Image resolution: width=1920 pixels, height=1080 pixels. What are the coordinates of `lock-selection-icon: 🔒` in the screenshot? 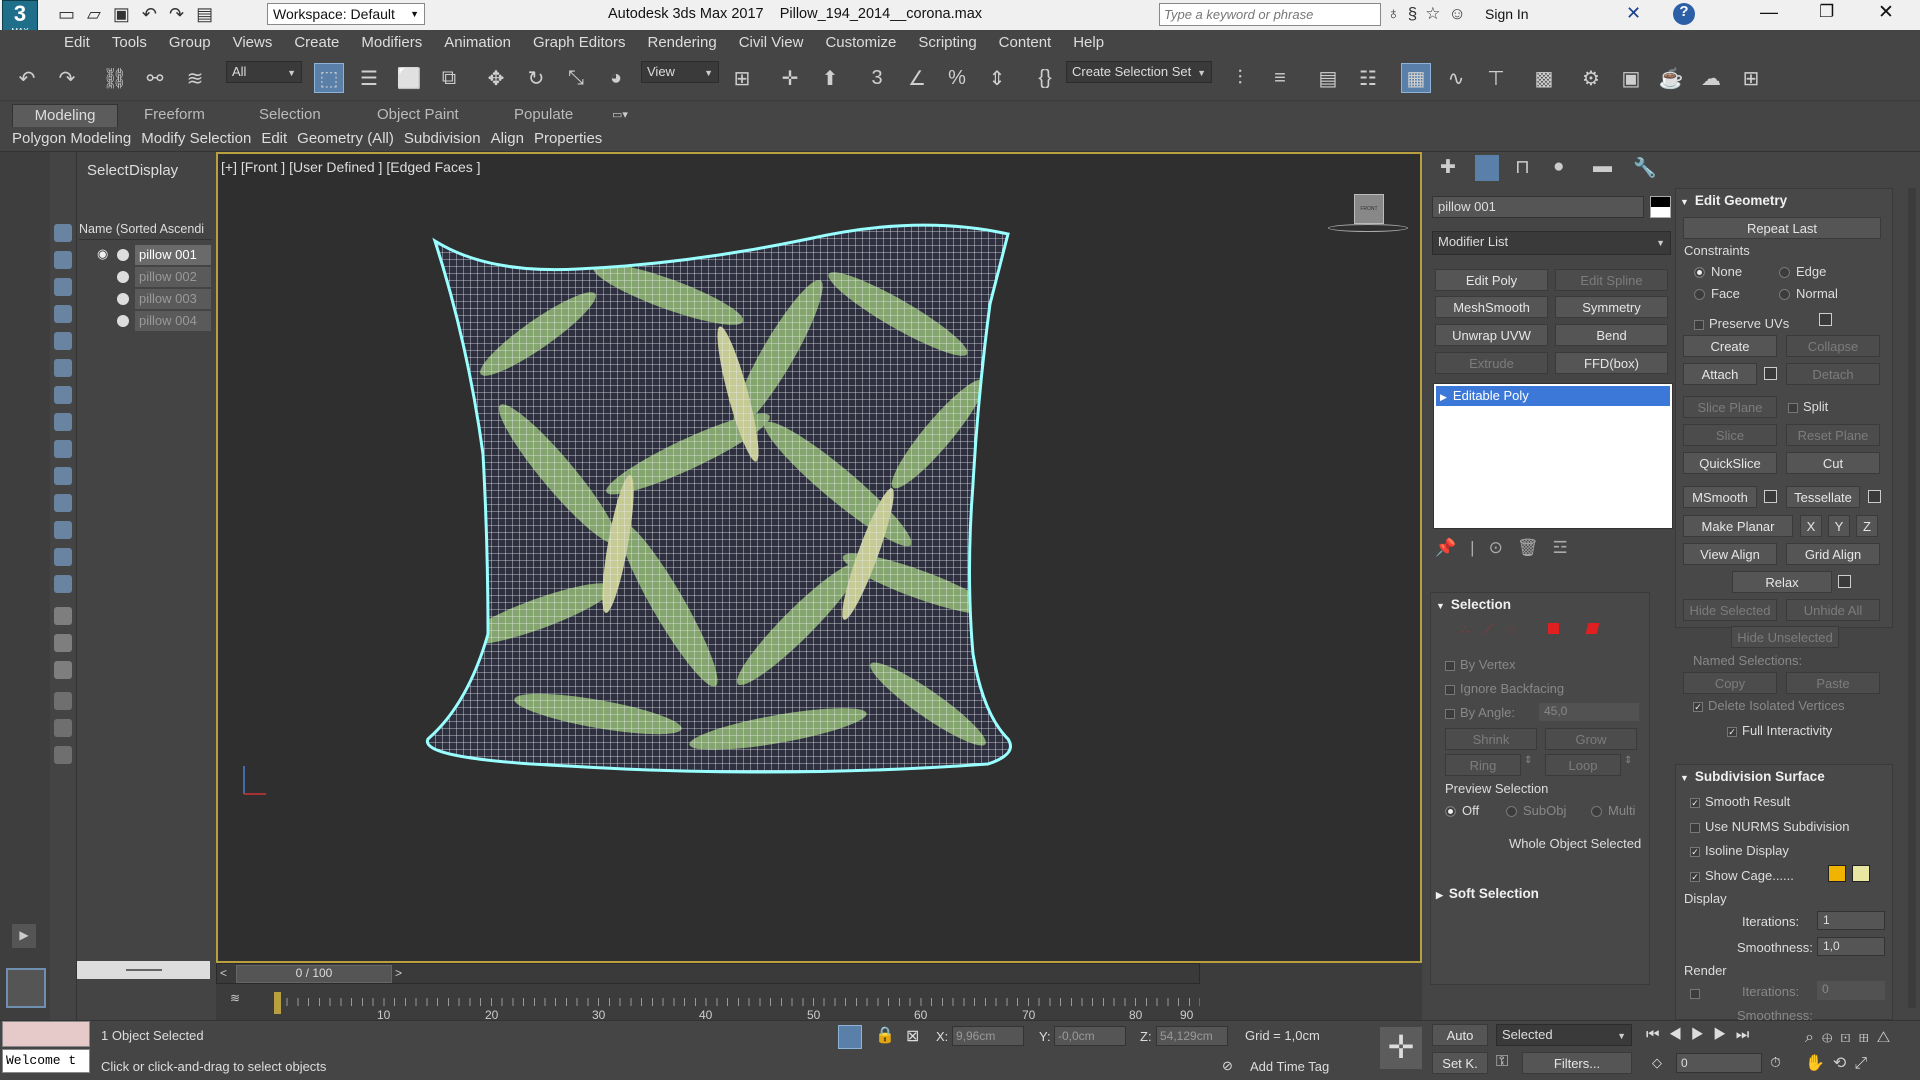 It's located at (885, 1035).